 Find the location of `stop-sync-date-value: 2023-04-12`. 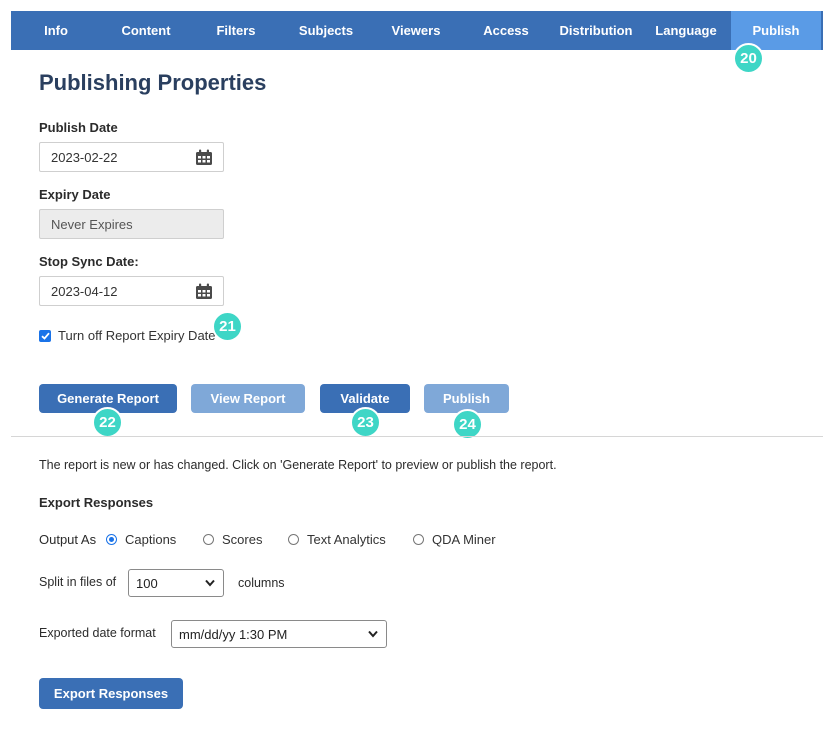

stop-sync-date-value: 2023-04-12 is located at coordinates (84, 291).